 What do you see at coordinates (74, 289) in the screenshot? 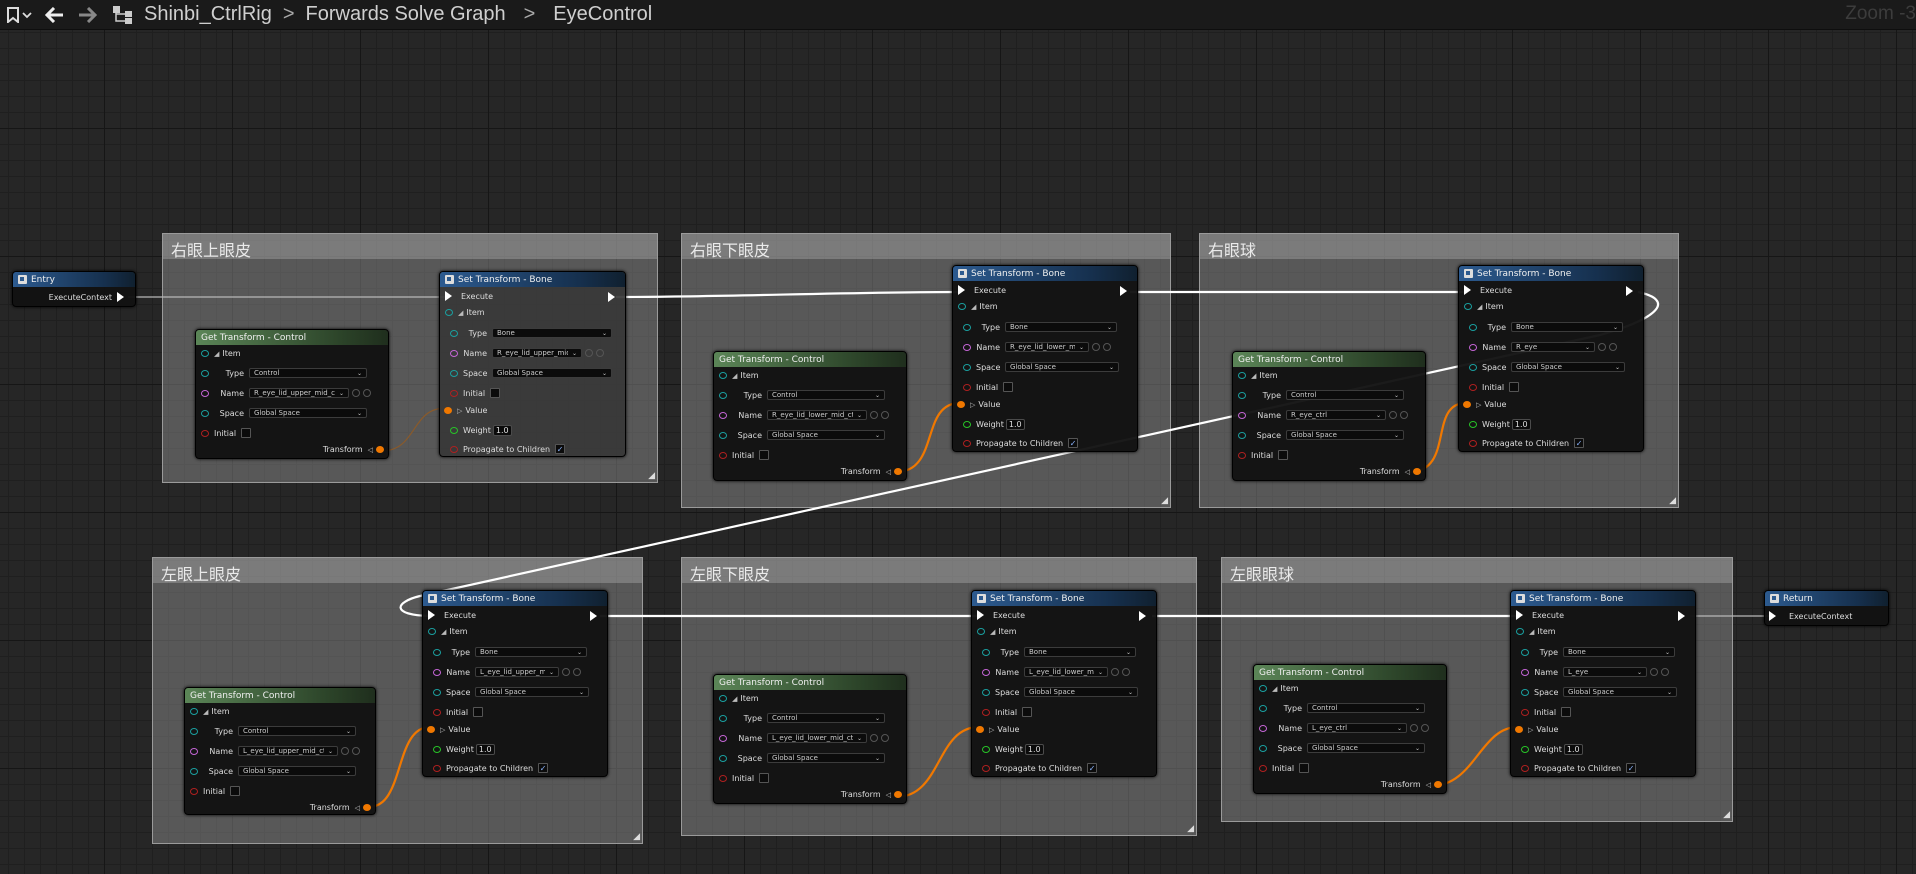
I see `entry-node: Entry ExecuteContext` at bounding box center [74, 289].